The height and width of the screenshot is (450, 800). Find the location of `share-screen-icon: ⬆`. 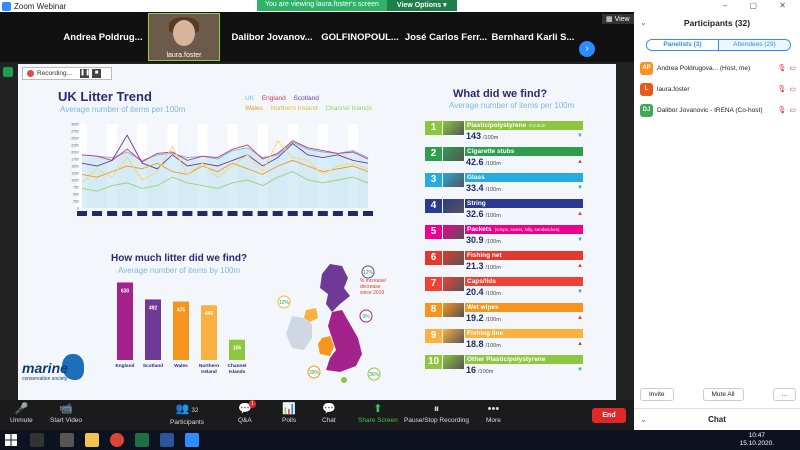

share-screen-icon: ⬆ is located at coordinates (378, 409).